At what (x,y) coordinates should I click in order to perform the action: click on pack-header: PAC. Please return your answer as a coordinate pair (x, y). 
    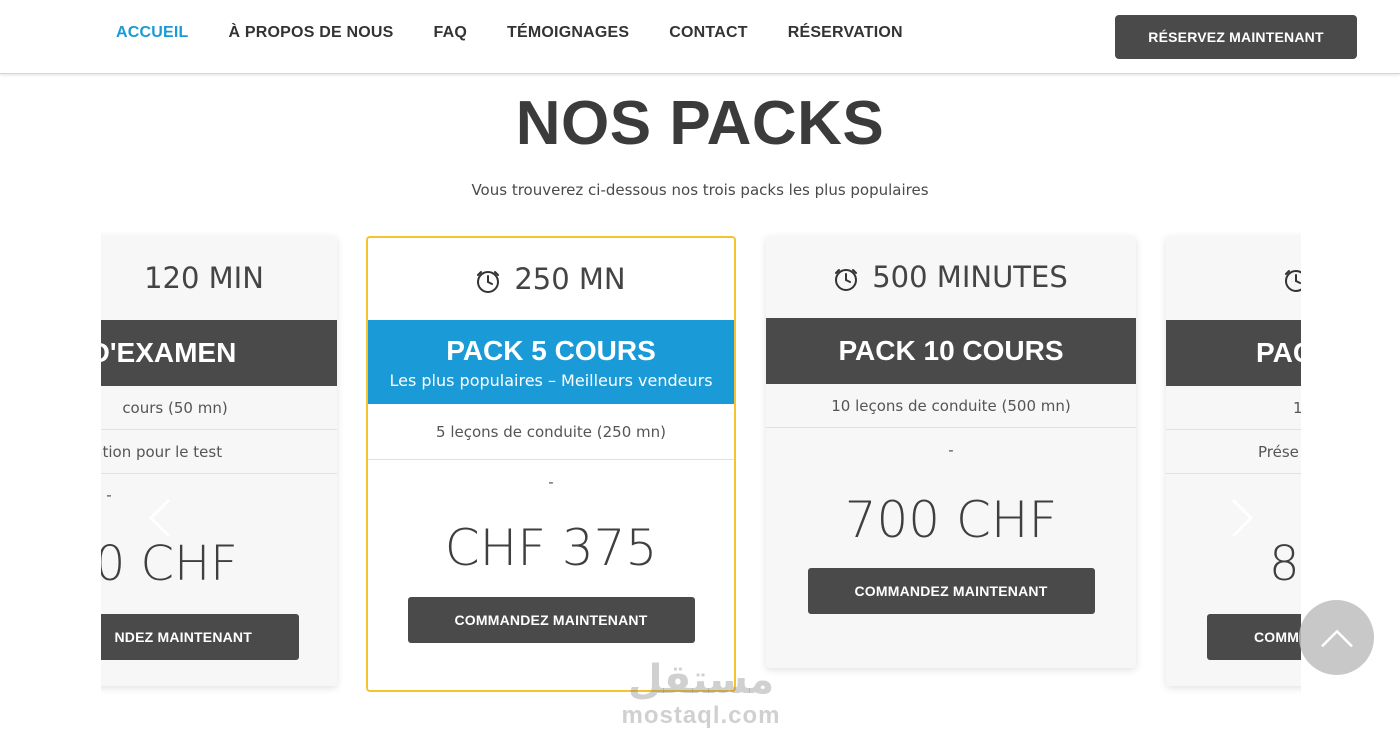
    Looking at the image, I should click on (1233, 353).